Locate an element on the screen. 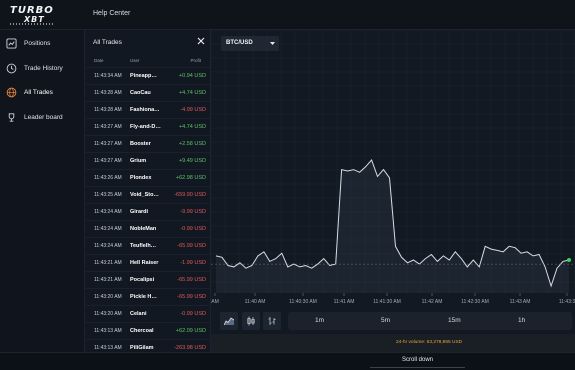  table-row: 11:43:27 AM Booster +2.58 USD is located at coordinates (148, 143).